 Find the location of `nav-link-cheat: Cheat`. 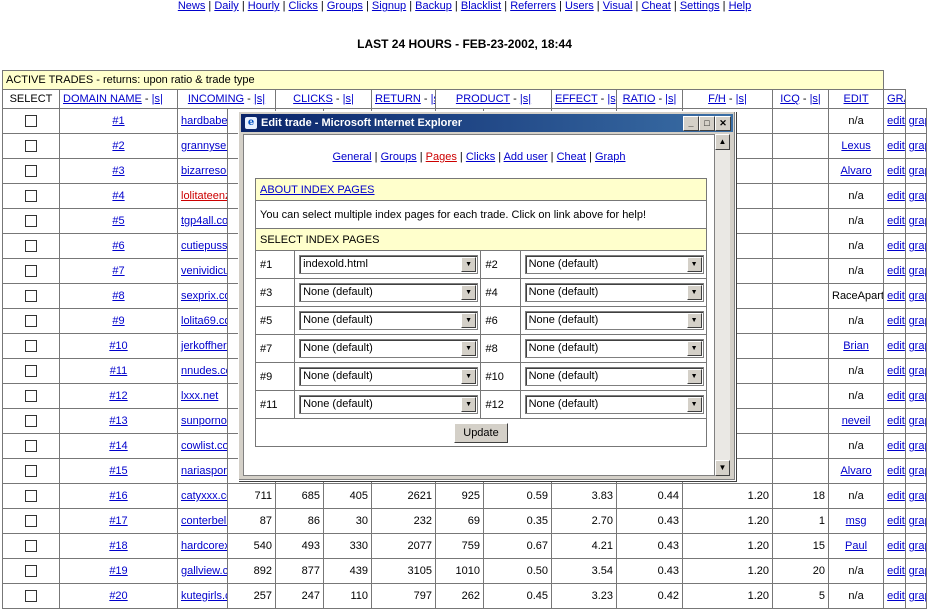

nav-link-cheat: Cheat is located at coordinates (655, 6).